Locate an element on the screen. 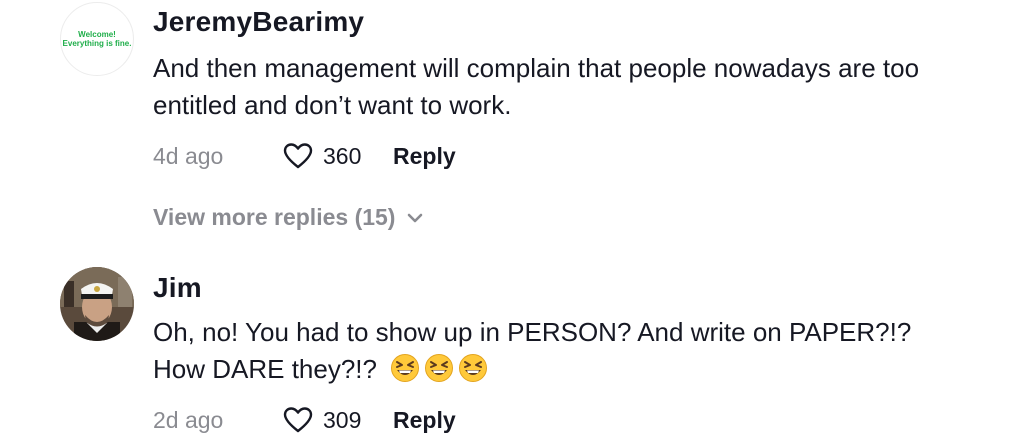  like-count: 309 is located at coordinates (342, 419).